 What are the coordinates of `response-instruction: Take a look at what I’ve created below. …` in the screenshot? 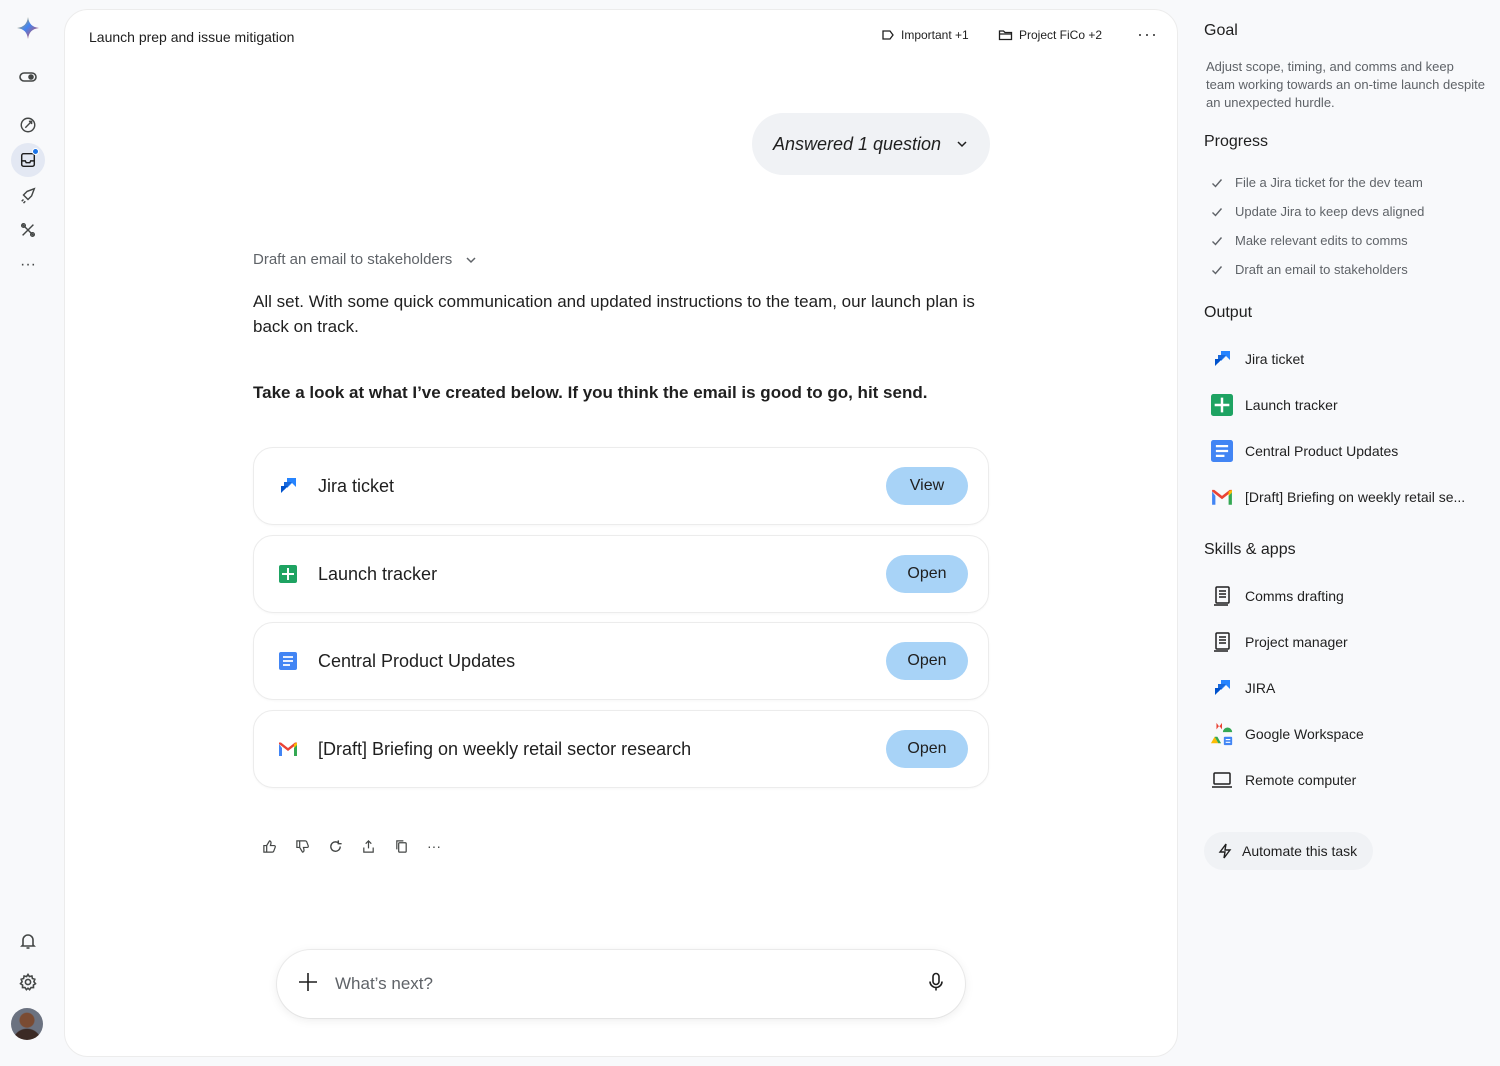 It's located at (590, 392).